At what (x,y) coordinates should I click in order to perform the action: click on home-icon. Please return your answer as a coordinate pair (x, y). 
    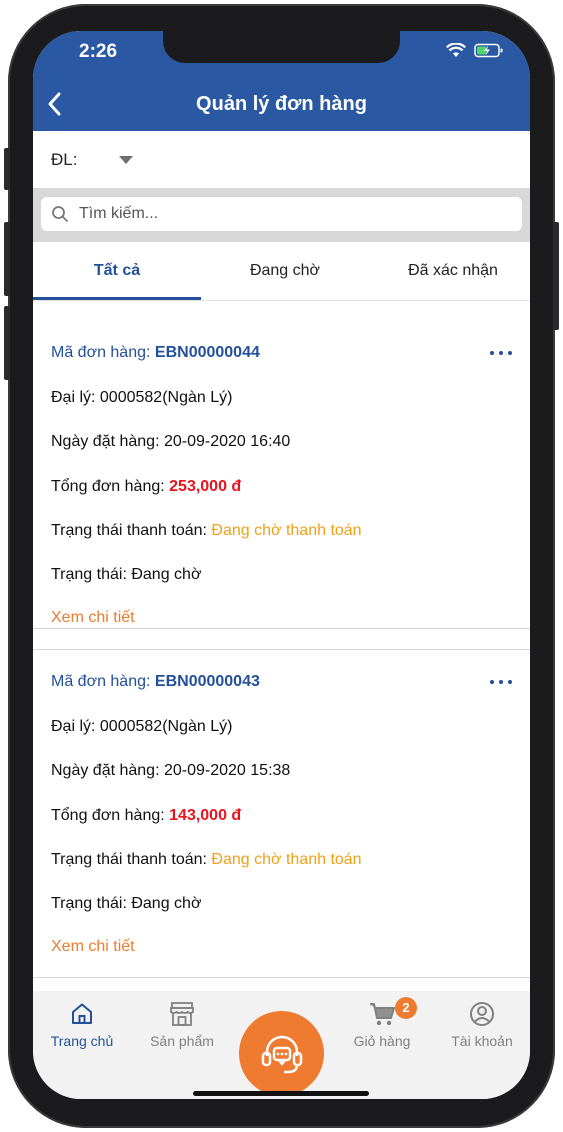
    Looking at the image, I should click on (82, 1013).